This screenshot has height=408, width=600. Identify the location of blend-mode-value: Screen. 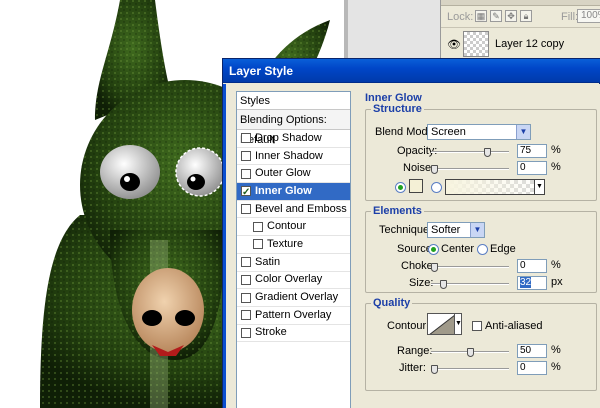
(448, 132).